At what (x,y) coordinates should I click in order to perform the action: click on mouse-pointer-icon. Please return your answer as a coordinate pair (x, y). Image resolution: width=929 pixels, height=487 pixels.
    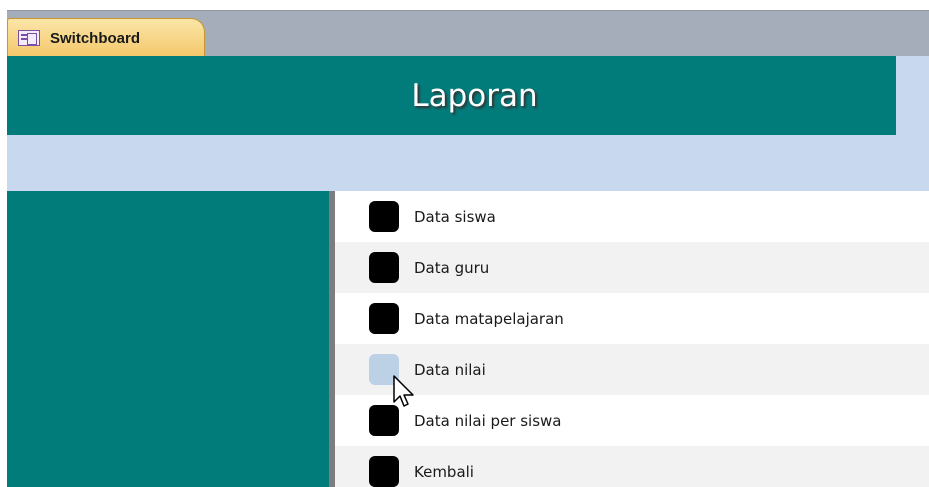
    Looking at the image, I should click on (403, 391).